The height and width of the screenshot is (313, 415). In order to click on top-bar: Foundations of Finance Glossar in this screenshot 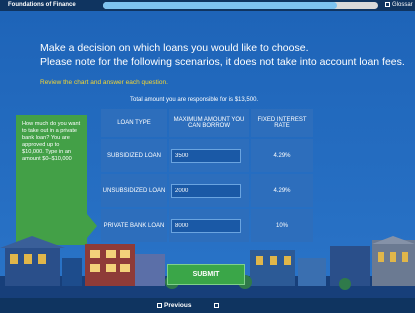, I will do `click(207, 5)`.